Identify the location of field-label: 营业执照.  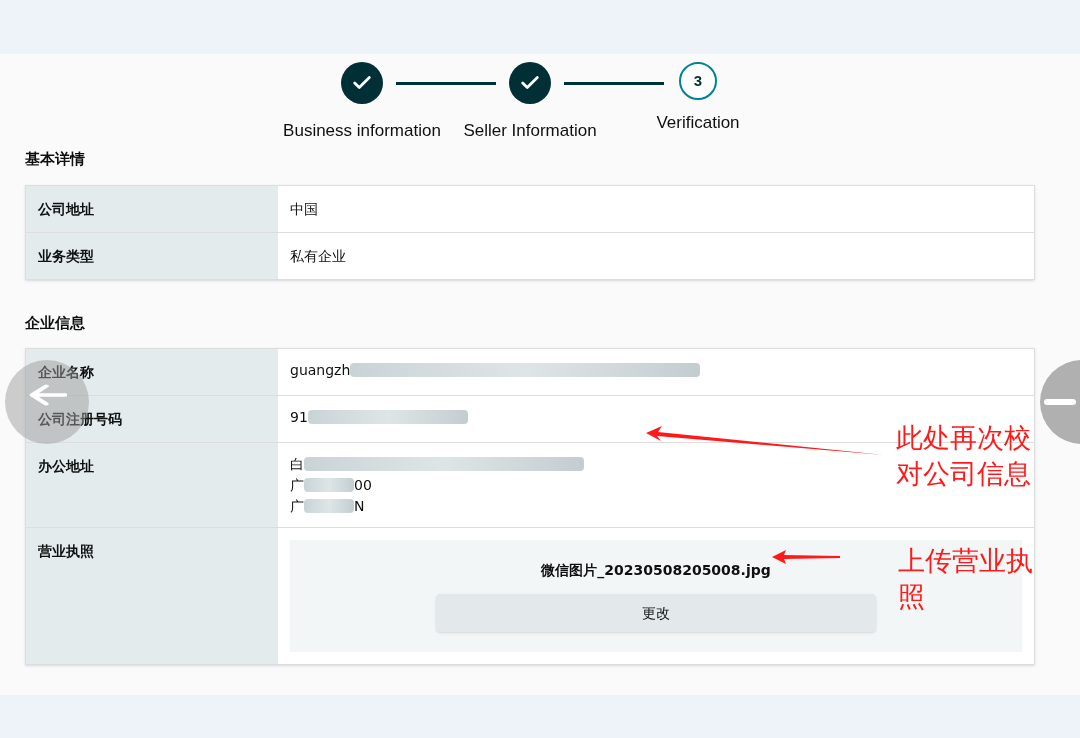
(66, 551).